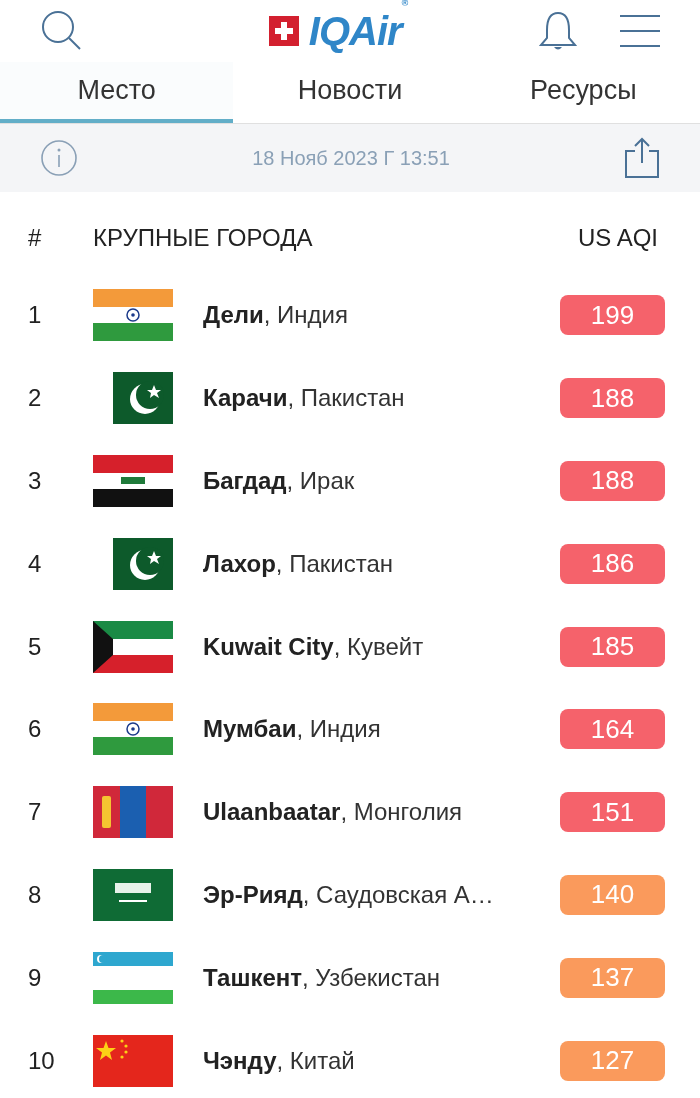  What do you see at coordinates (203, 238) in the screenshot?
I see `column-header: КРУПНЫЕ ГОРОДА` at bounding box center [203, 238].